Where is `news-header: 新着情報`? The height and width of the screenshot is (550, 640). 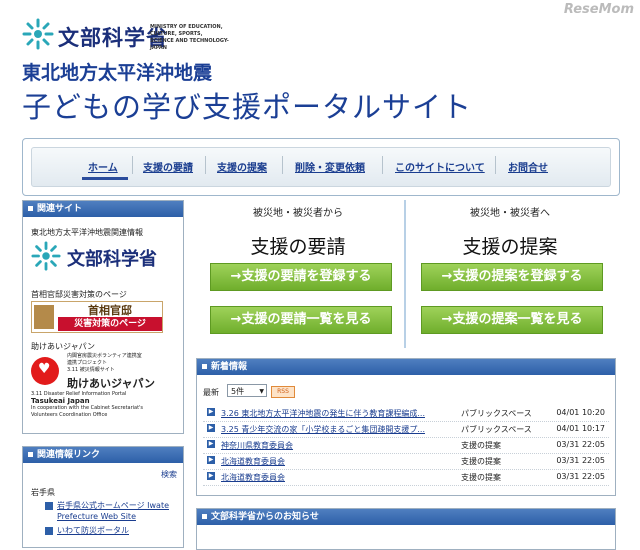 news-header: 新着情報 is located at coordinates (406, 367).